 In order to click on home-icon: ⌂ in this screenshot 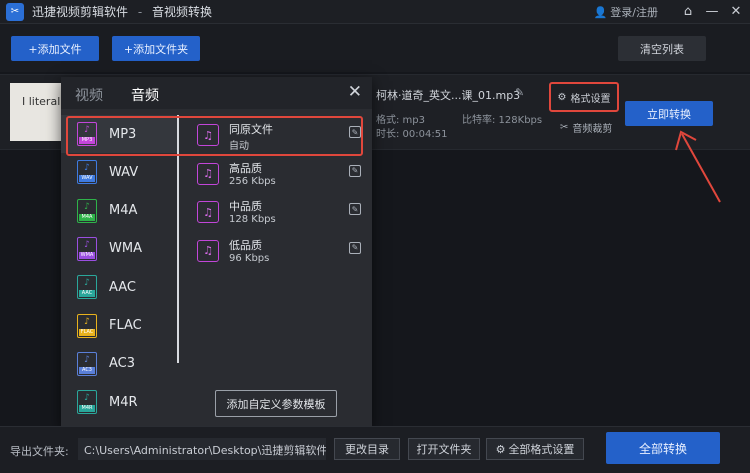, I will do `click(688, 11)`.